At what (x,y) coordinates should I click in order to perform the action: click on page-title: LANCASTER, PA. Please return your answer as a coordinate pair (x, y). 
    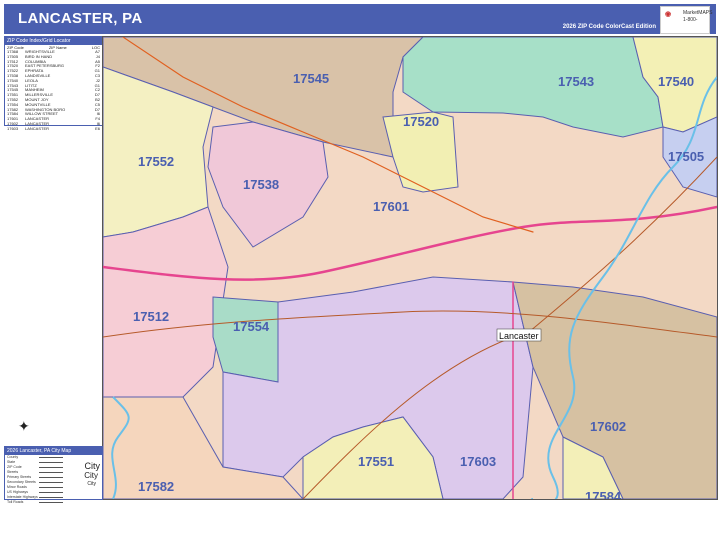
    Looking at the image, I should click on (80, 18).